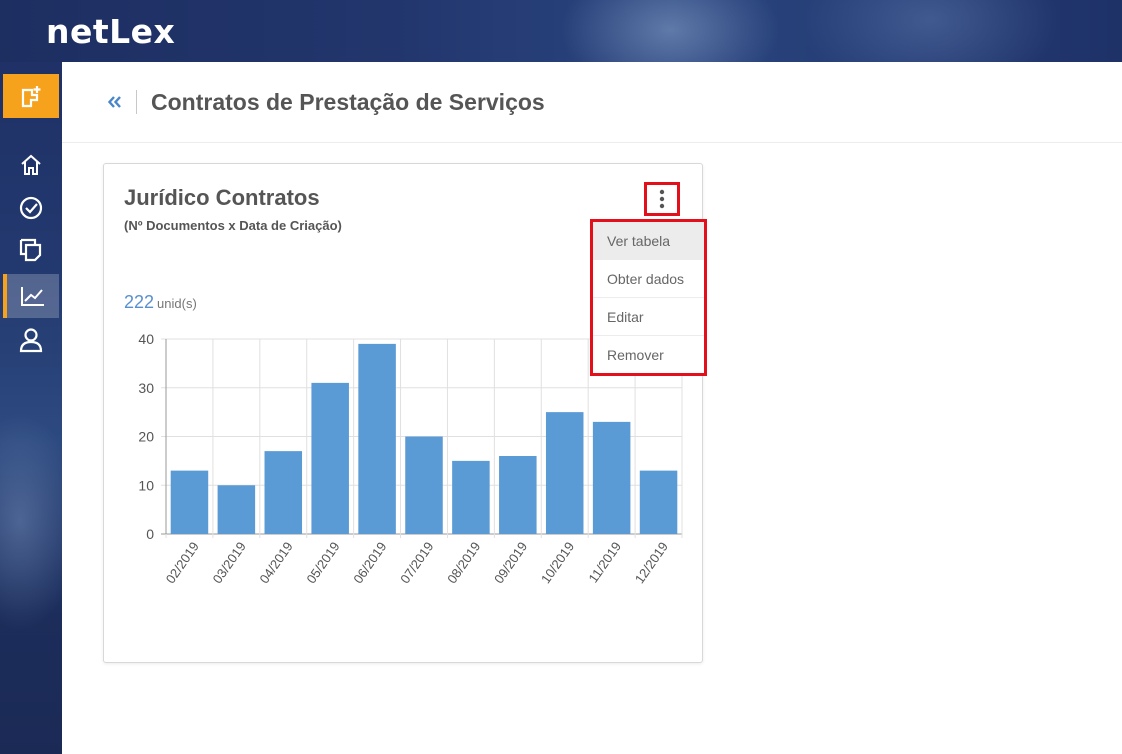  I want to click on x-tick-label: 09/2019, so click(510, 562).